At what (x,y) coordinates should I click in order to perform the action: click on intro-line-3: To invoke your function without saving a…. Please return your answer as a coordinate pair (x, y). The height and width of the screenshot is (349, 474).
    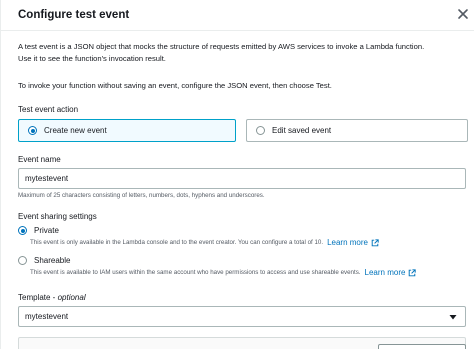
    Looking at the image, I should click on (175, 85).